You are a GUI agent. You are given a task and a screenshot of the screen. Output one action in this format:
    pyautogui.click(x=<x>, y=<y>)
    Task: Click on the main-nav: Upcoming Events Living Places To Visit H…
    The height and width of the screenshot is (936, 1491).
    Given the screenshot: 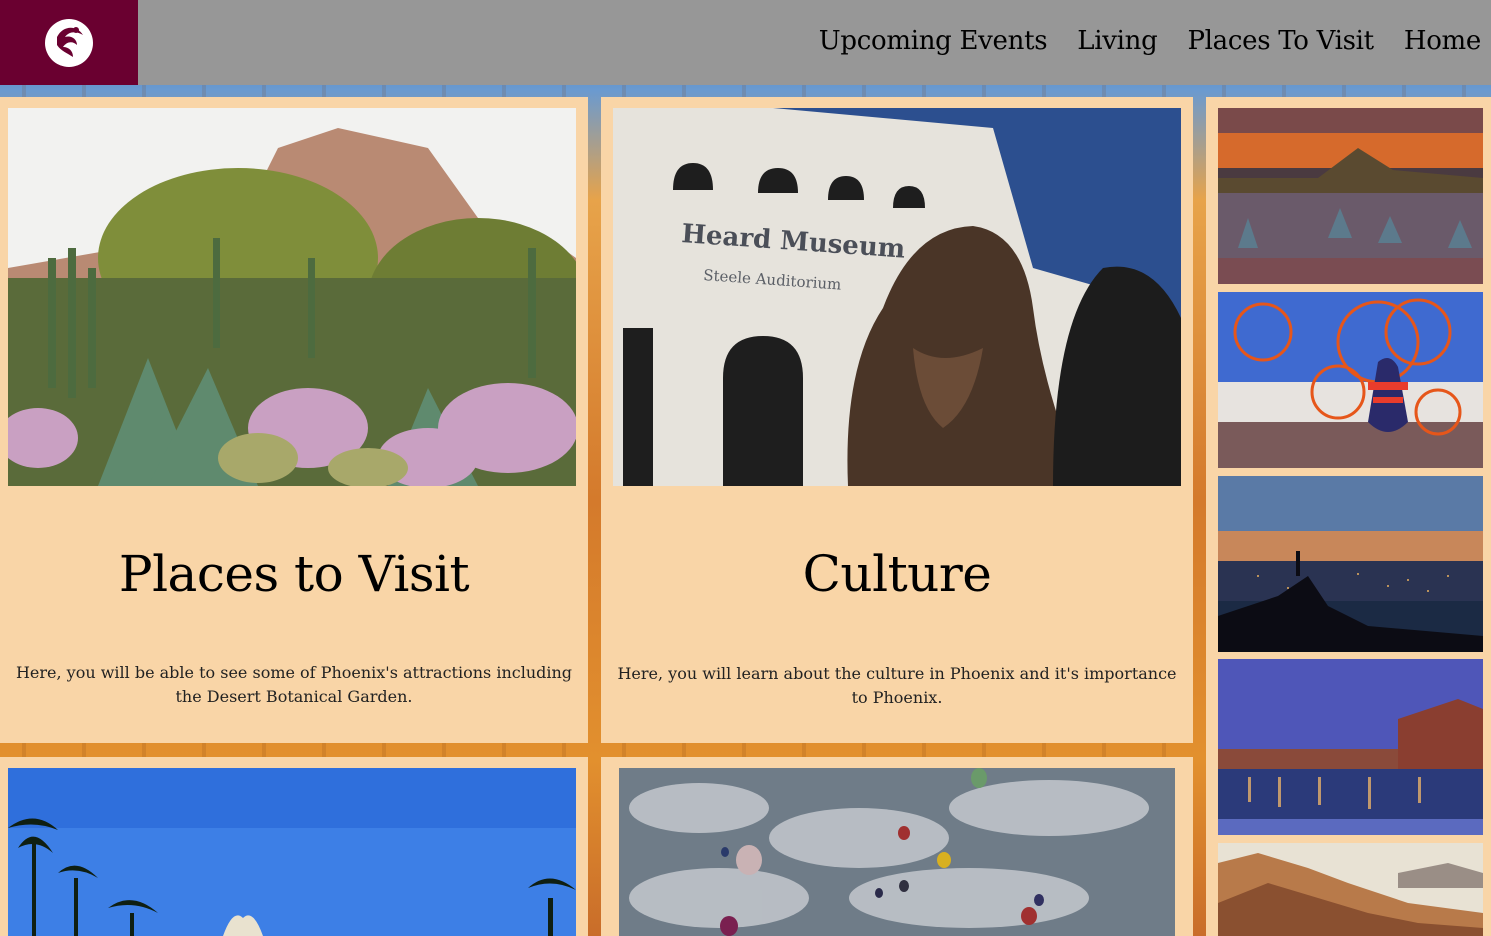 What is the action you would take?
    pyautogui.click(x=1150, y=42)
    